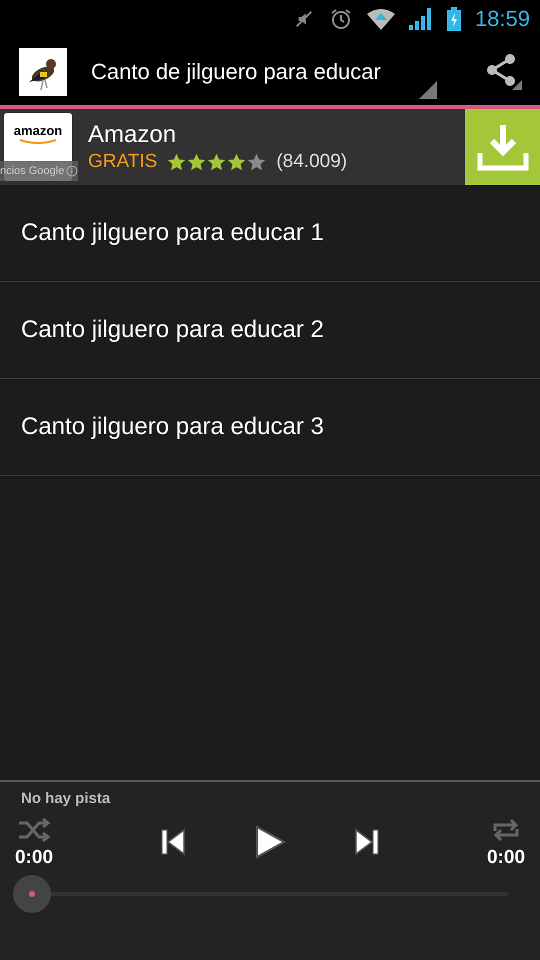  Describe the element at coordinates (428, 90) in the screenshot. I see `dropdown-corner-icon` at that location.